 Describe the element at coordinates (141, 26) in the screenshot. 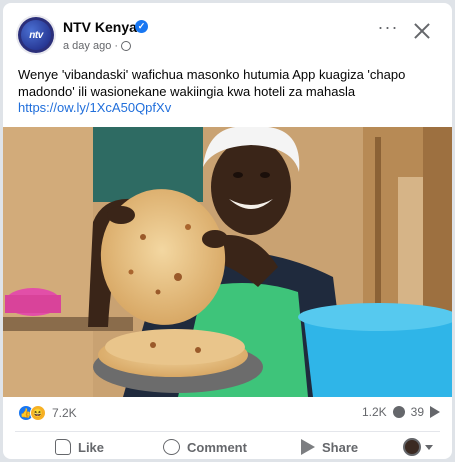

I see `verified-badge-icon: ✓` at that location.